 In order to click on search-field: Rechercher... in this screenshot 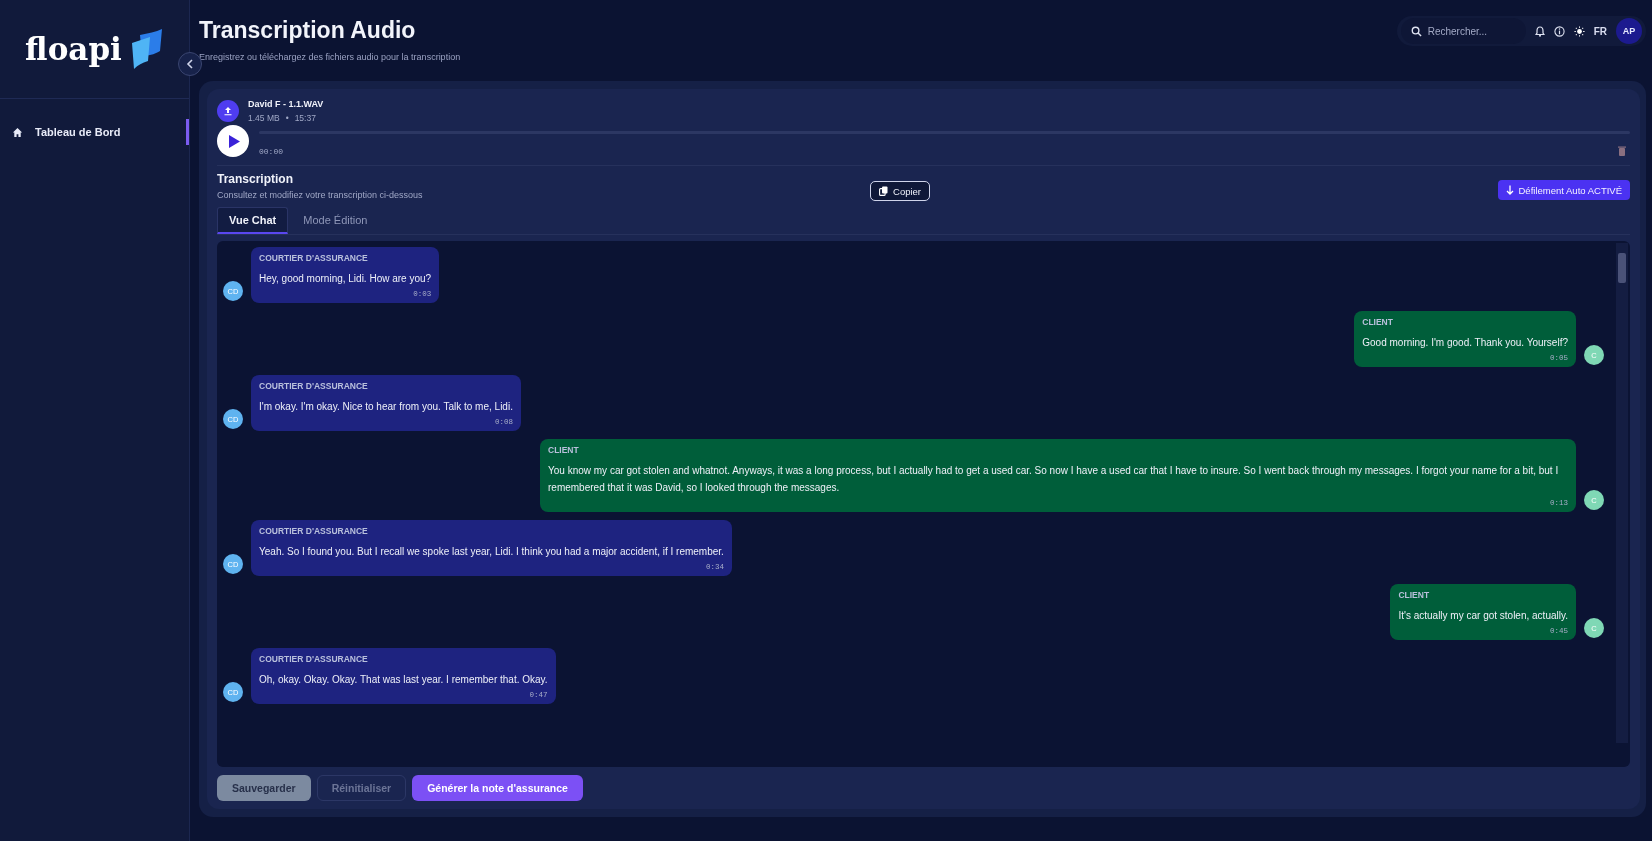, I will do `click(1463, 31)`.